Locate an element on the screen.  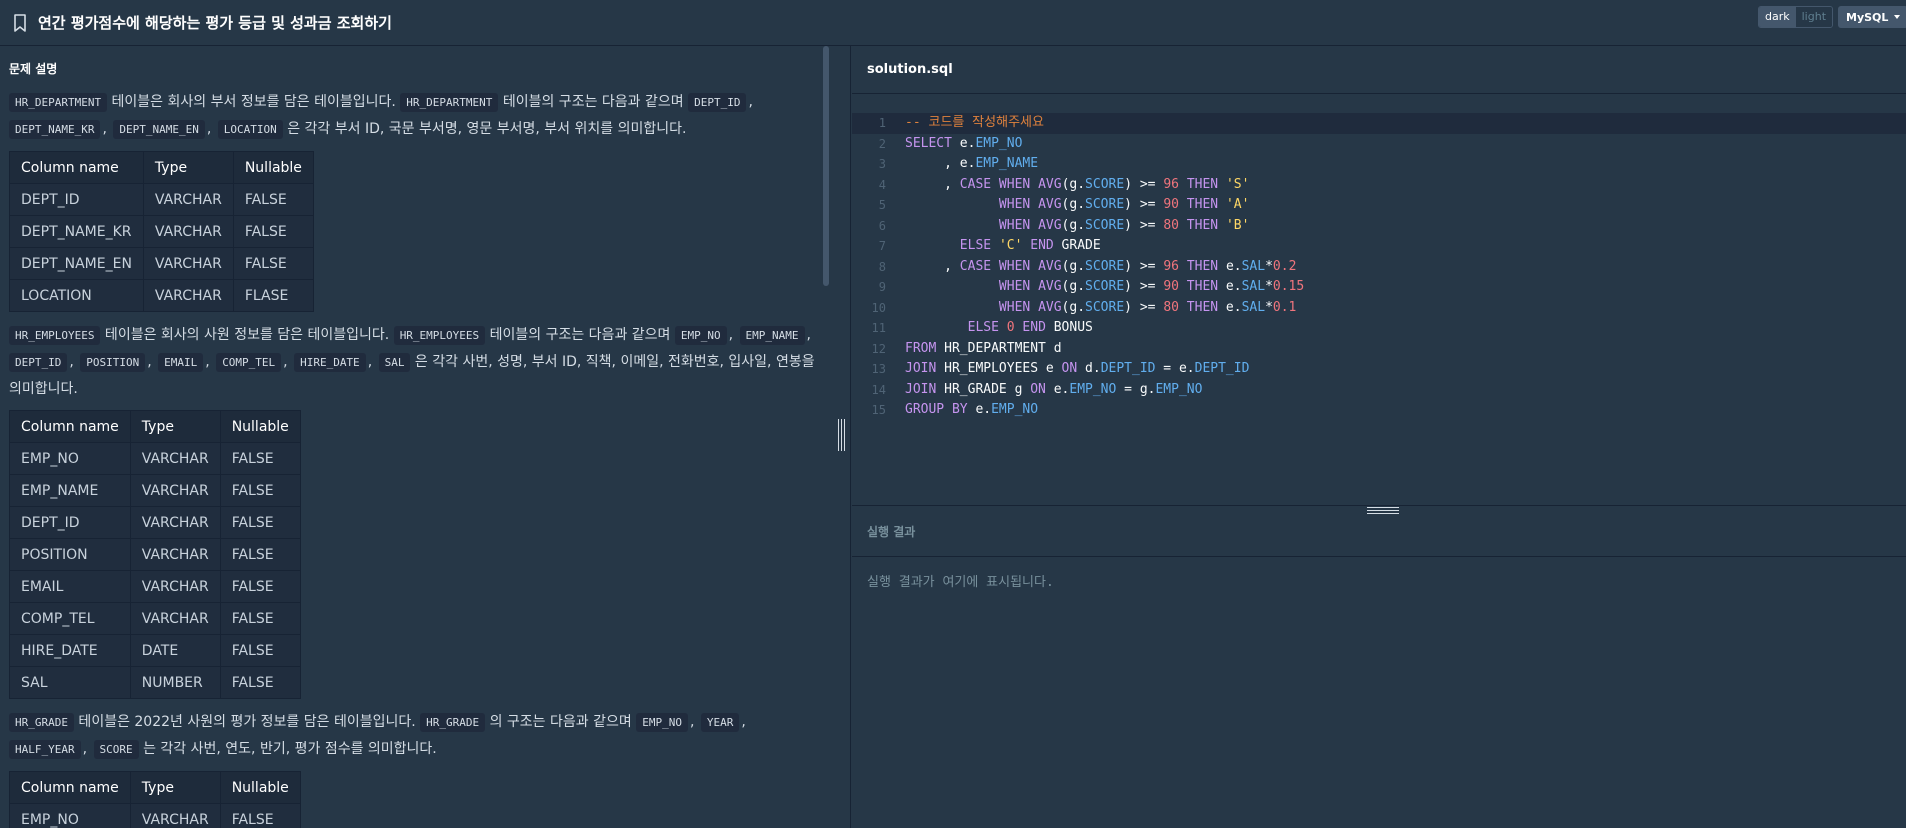
panel-resize-handle is located at coordinates (842, 435).